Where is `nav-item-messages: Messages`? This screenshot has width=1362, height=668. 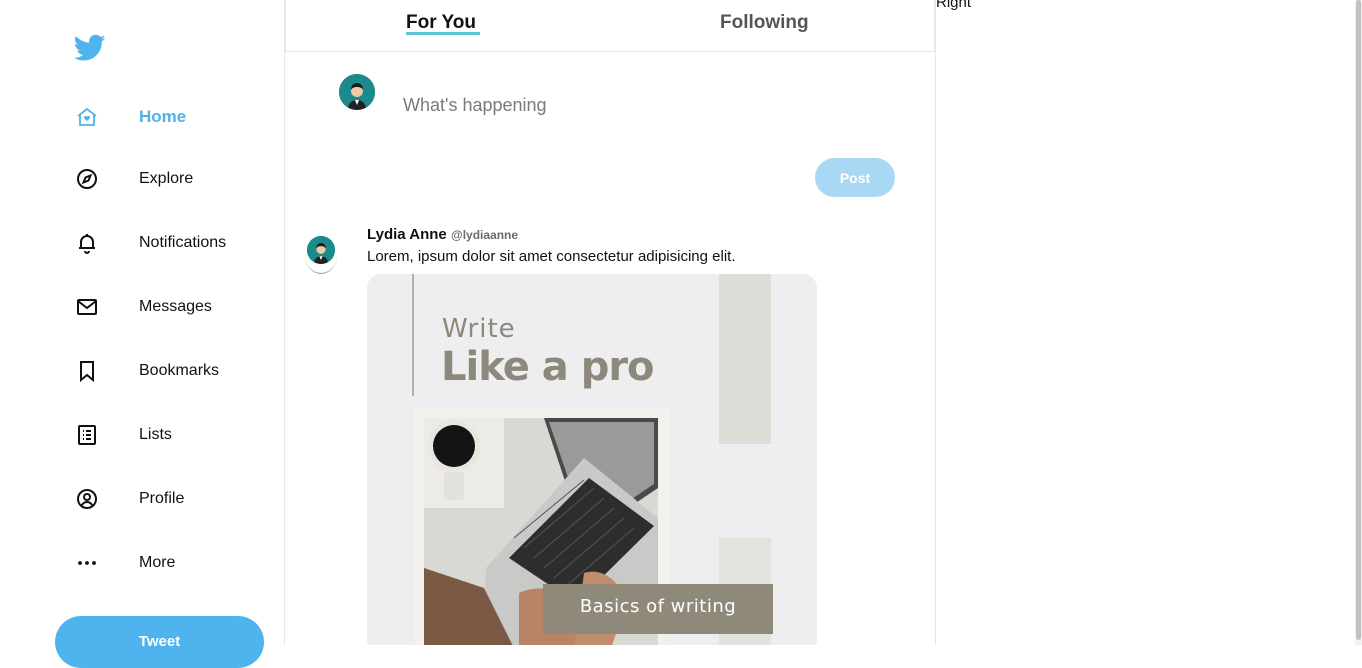 nav-item-messages: Messages is located at coordinates (174, 307).